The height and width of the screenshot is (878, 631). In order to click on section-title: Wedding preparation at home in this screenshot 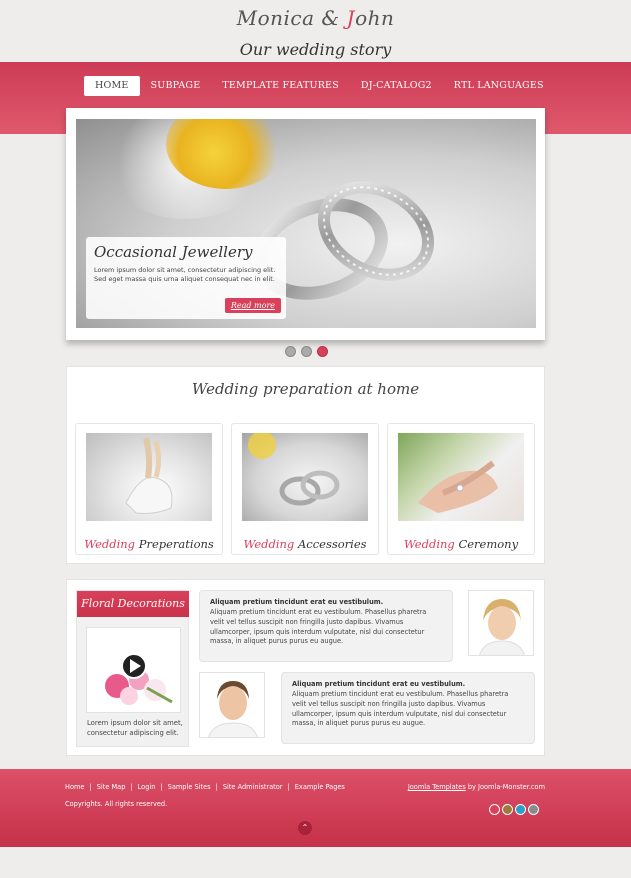, I will do `click(305, 389)`.